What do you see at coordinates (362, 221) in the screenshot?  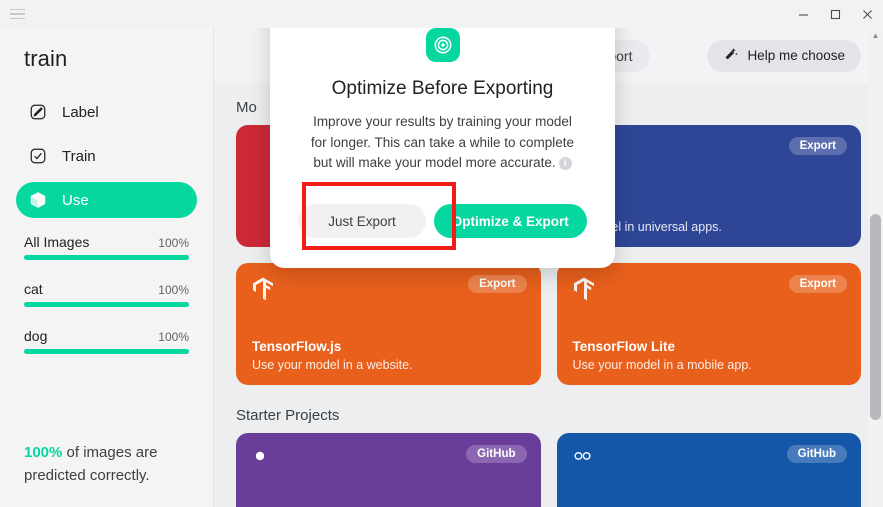 I see `just-export-button: Just Export` at bounding box center [362, 221].